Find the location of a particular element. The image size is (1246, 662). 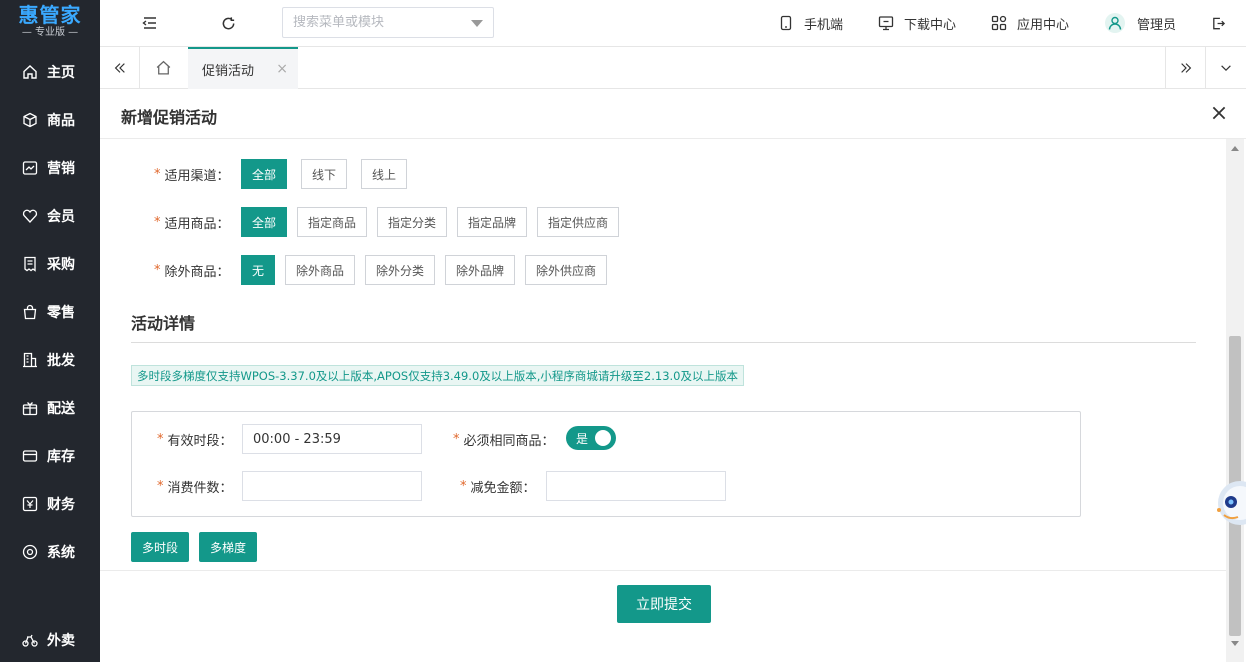

receipt-icon is located at coordinates (30, 264).